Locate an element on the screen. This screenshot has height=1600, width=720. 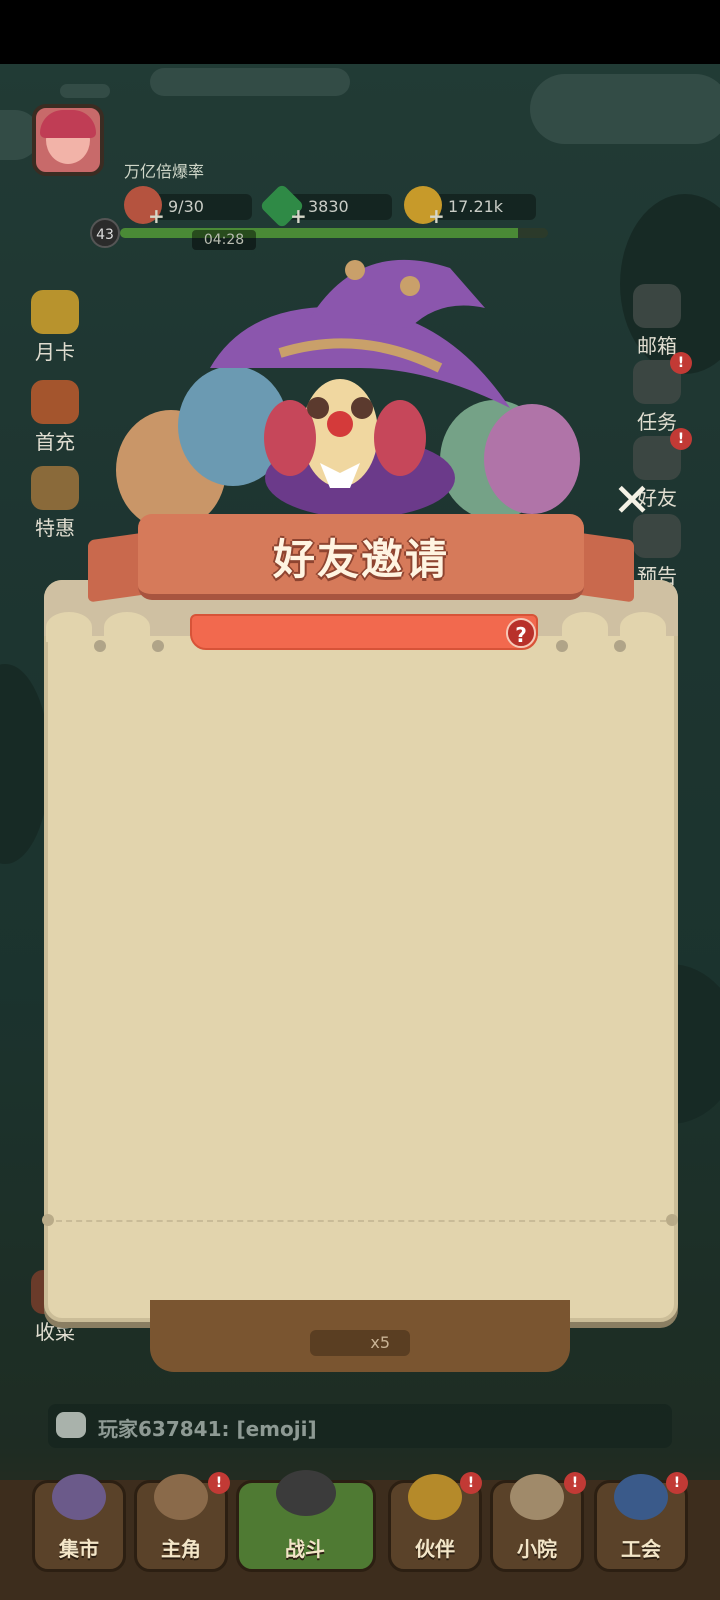
nav-label: 集市 is located at coordinates (79, 1549).